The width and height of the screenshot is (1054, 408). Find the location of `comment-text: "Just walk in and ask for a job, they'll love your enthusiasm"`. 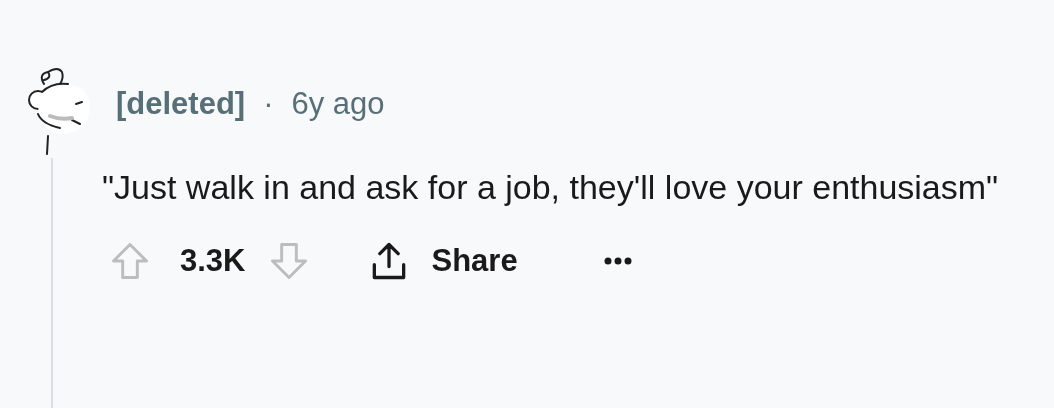

comment-text: "Just walk in and ask for a job, they'll love your enthusiasm" is located at coordinates (551, 187).